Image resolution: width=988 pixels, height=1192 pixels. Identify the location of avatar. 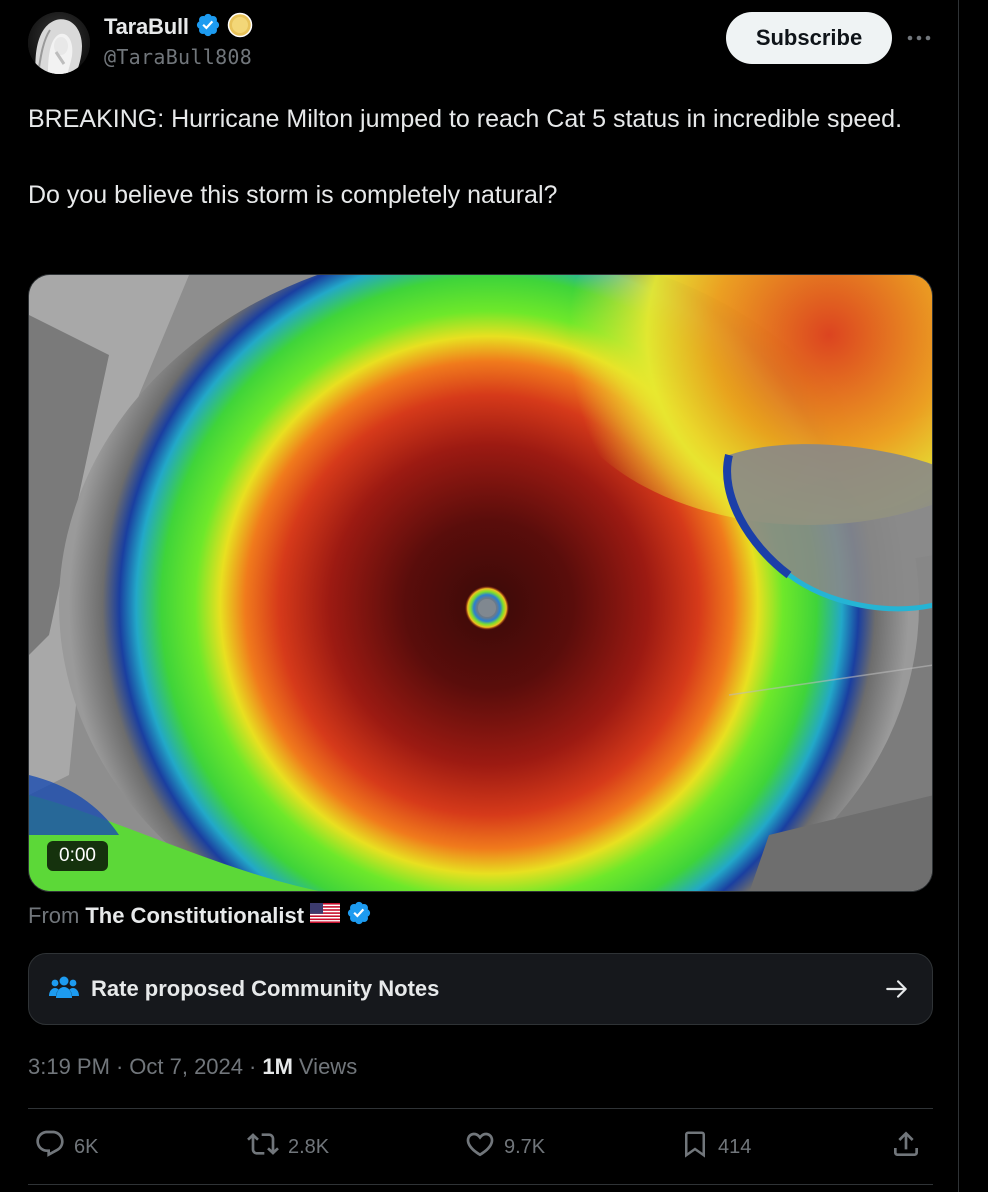
(59, 43).